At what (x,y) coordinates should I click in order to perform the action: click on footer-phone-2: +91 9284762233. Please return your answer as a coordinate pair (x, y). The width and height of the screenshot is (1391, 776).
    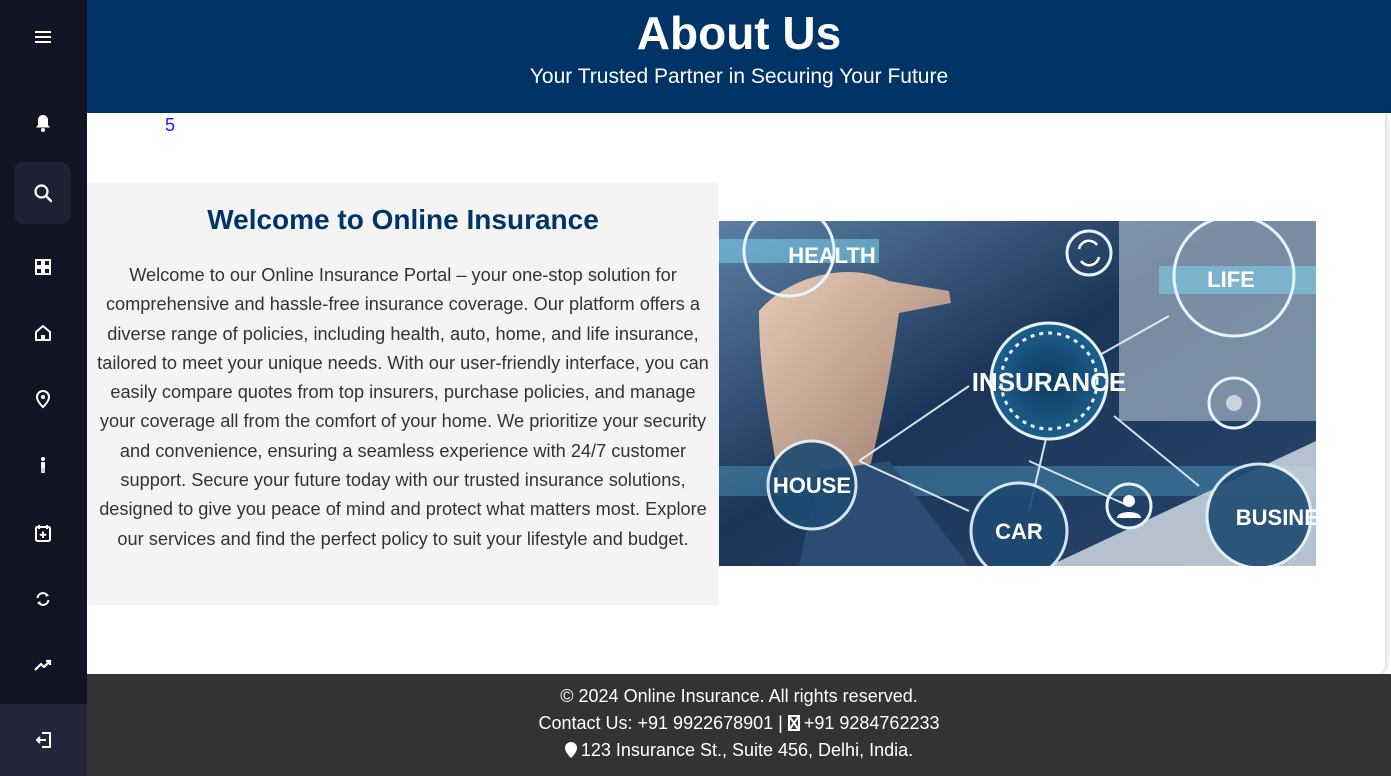
    Looking at the image, I should click on (871, 723).